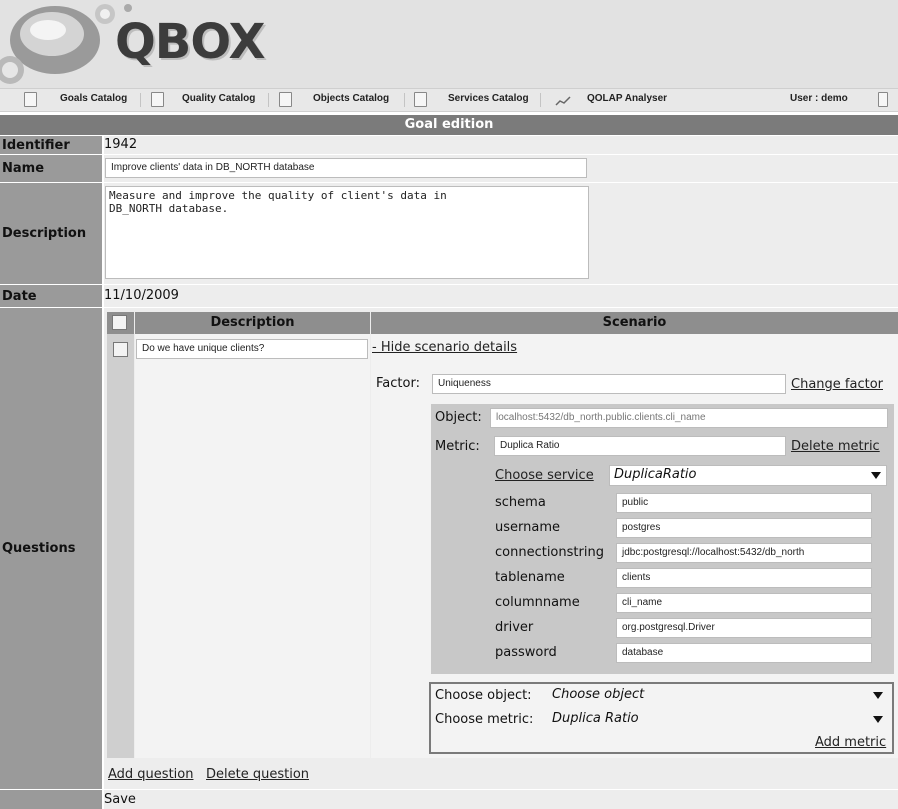 This screenshot has width=898, height=809. Describe the element at coordinates (120, 349) in the screenshot. I see `question-checkbox` at that location.